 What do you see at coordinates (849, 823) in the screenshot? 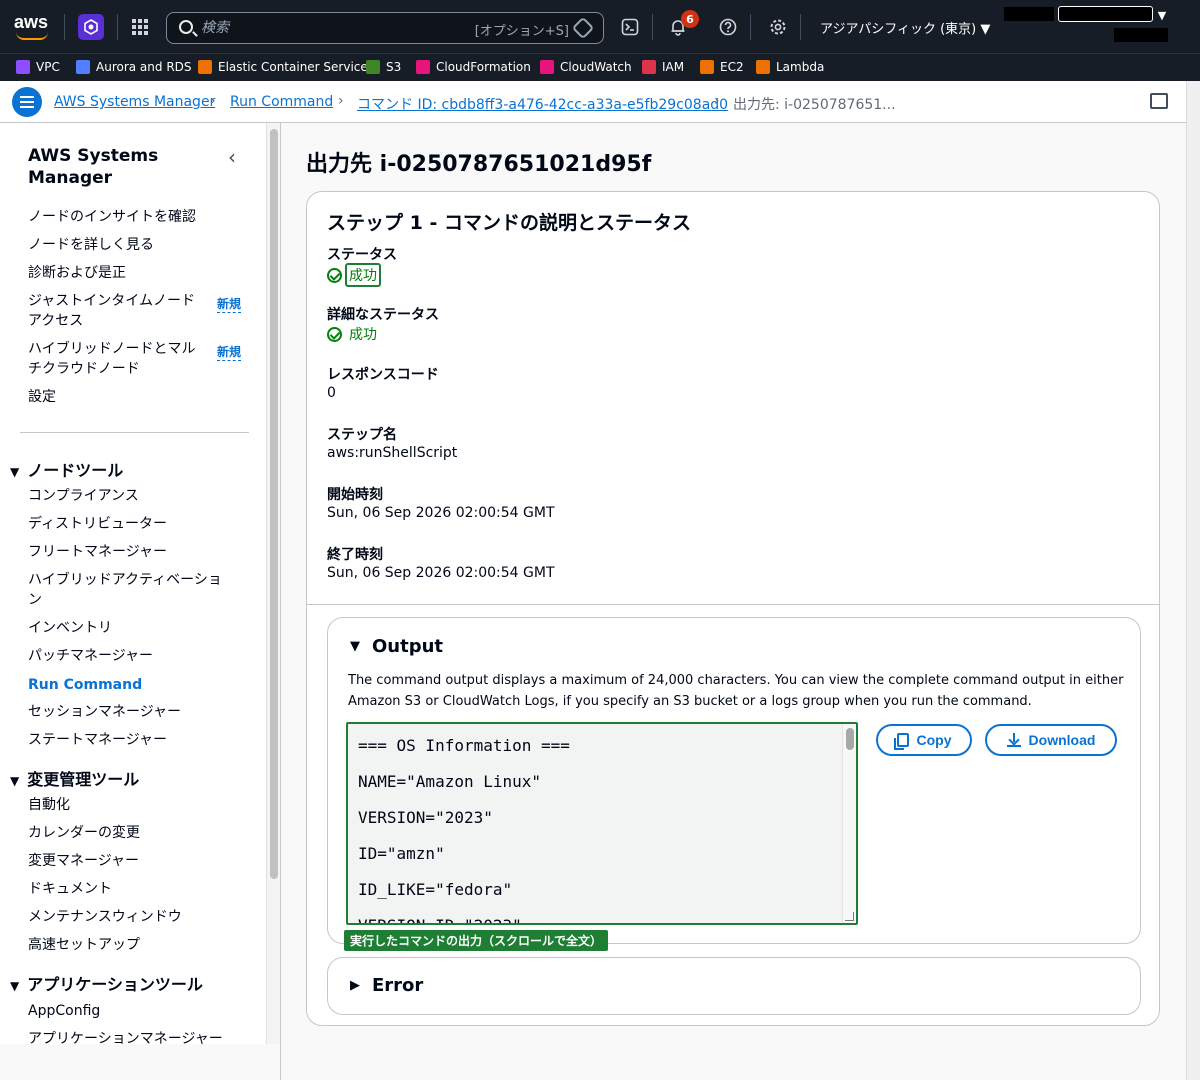
I see `output-scrollbar` at bounding box center [849, 823].